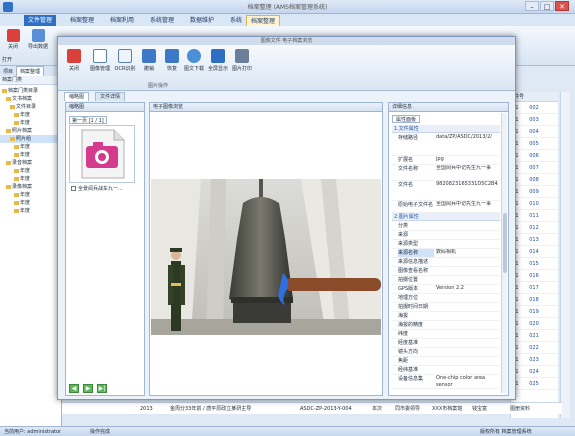 Image resolution: width=575 pixels, height=436 pixels. I want to click on table-row: 1 014, so click(534, 252).